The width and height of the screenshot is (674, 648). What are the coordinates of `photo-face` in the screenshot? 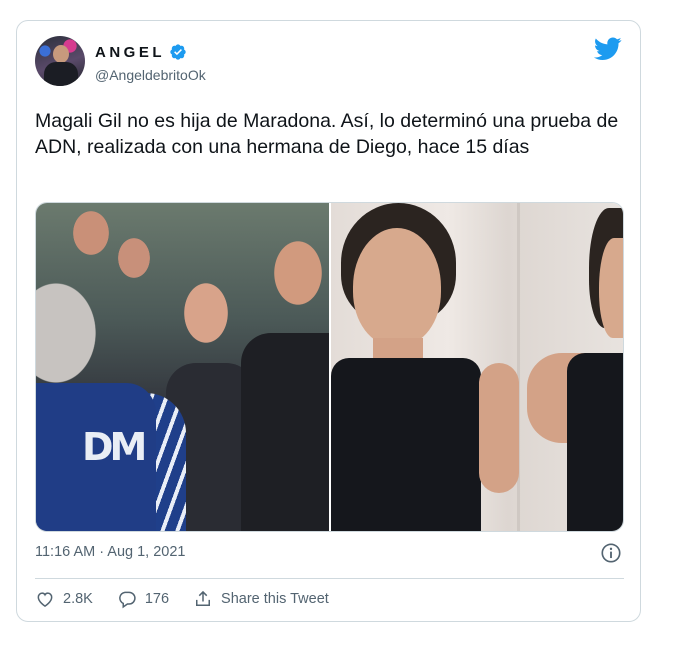 It's located at (397, 287).